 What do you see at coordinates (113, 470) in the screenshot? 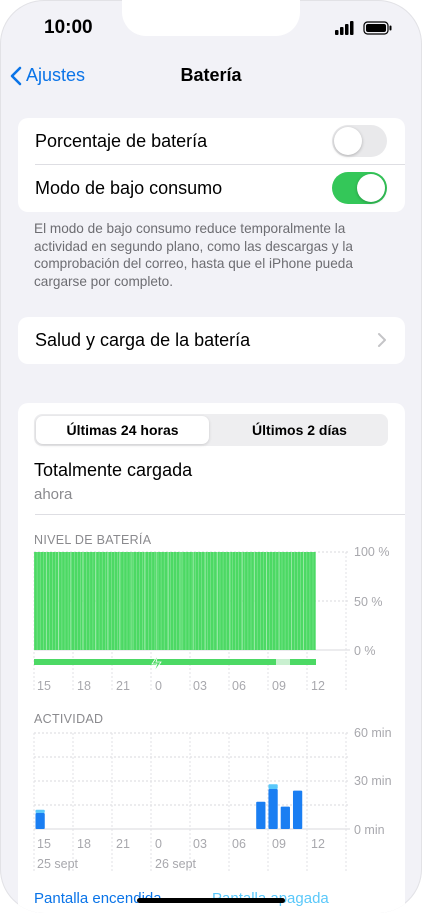
I see `charge-status-title: Totalmente cargada` at bounding box center [113, 470].